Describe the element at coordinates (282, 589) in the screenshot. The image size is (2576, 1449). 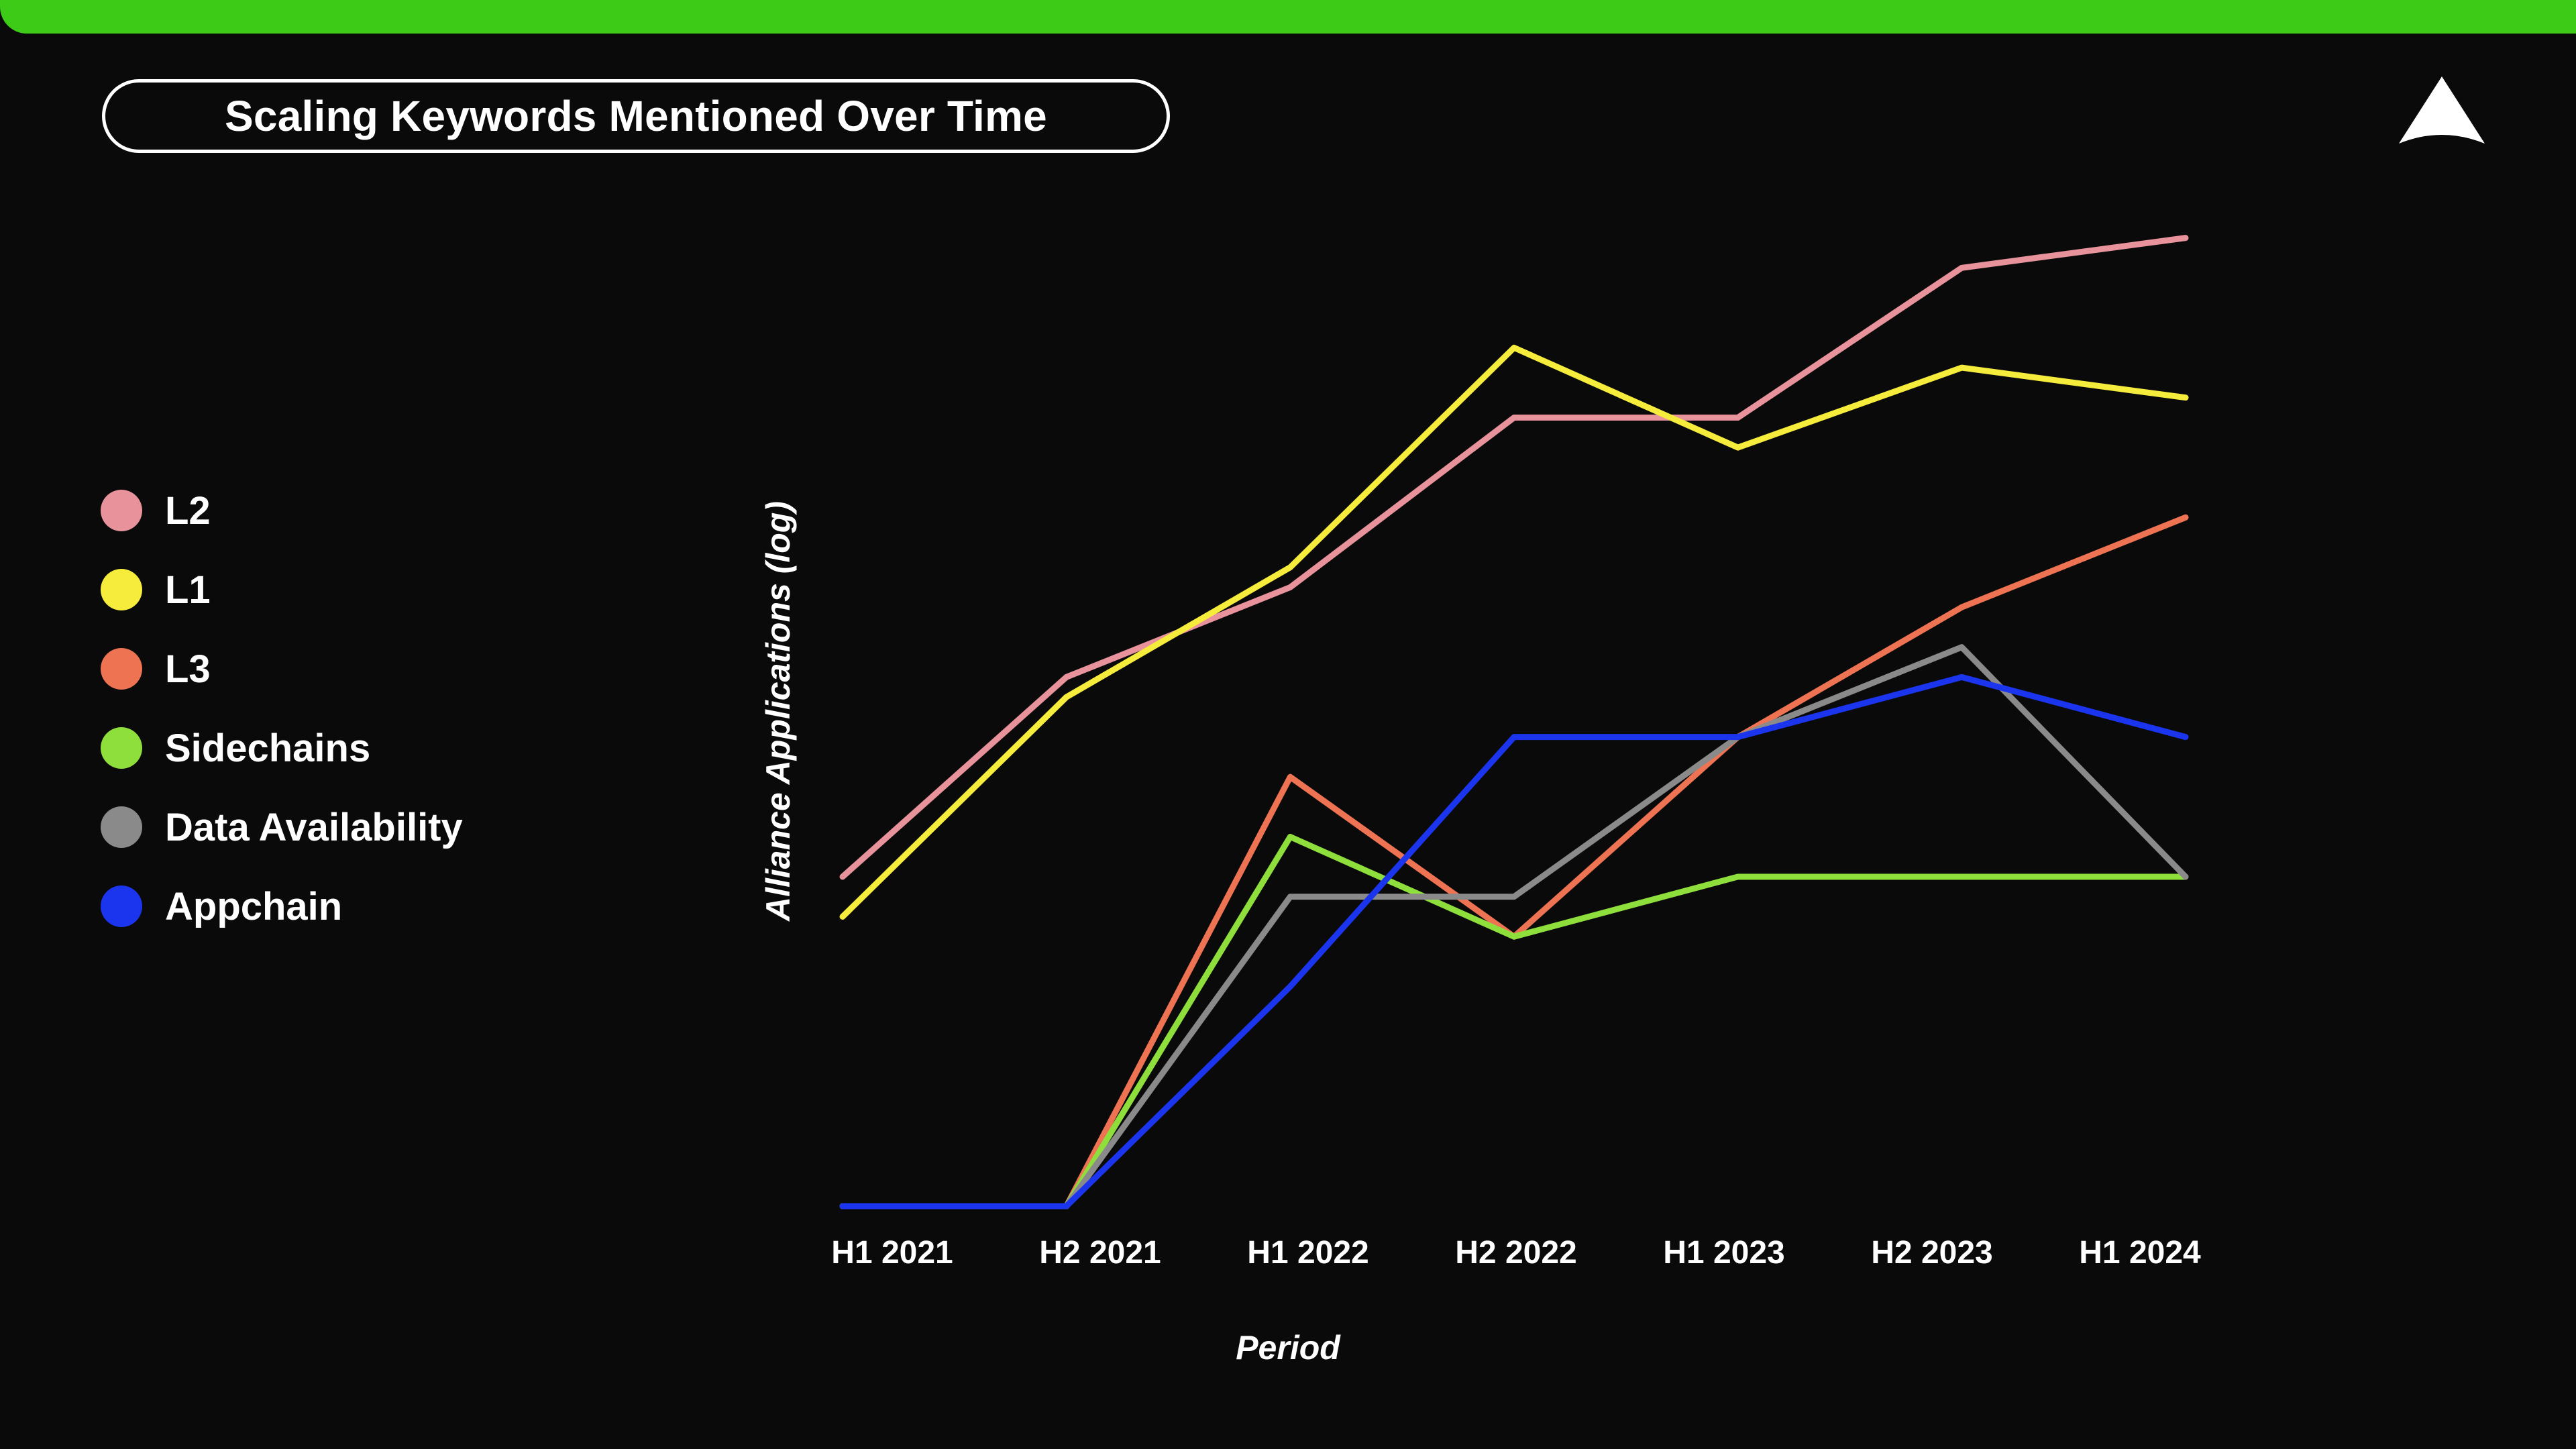
I see `legend-item-l1: L1` at that location.